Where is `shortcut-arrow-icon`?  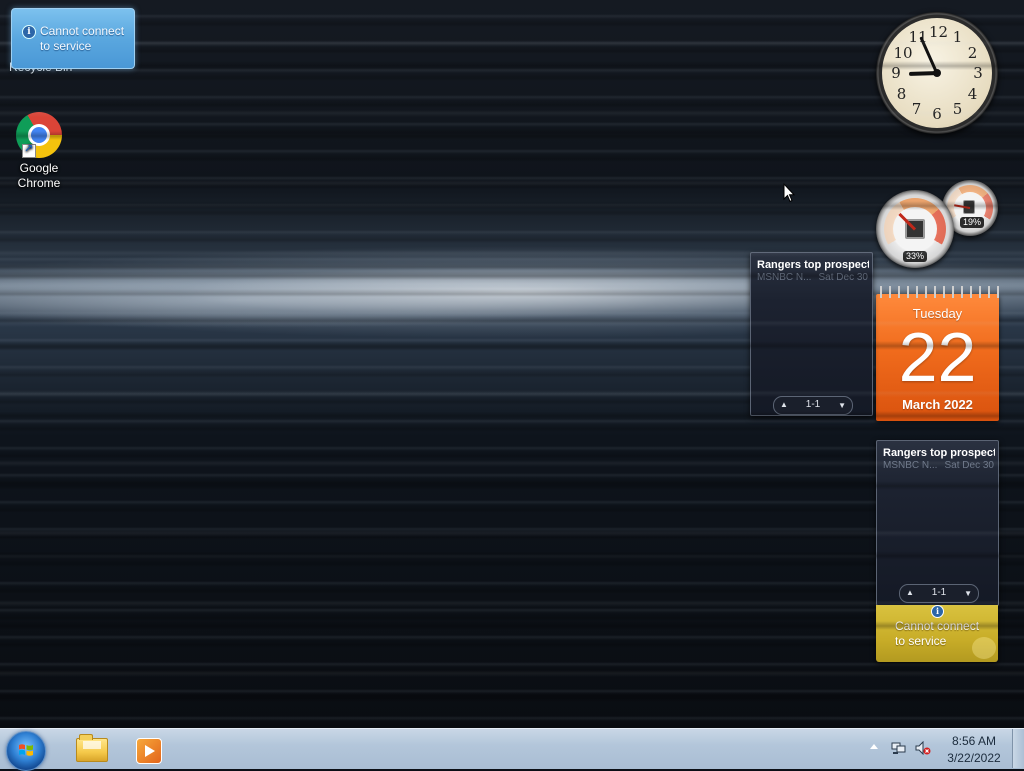 shortcut-arrow-icon is located at coordinates (29, 150).